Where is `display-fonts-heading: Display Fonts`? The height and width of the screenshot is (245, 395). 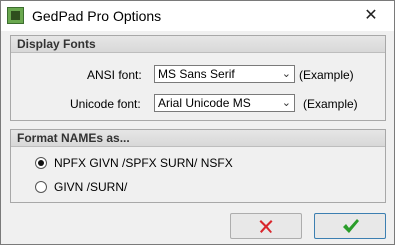 display-fonts-heading: Display Fonts is located at coordinates (198, 44).